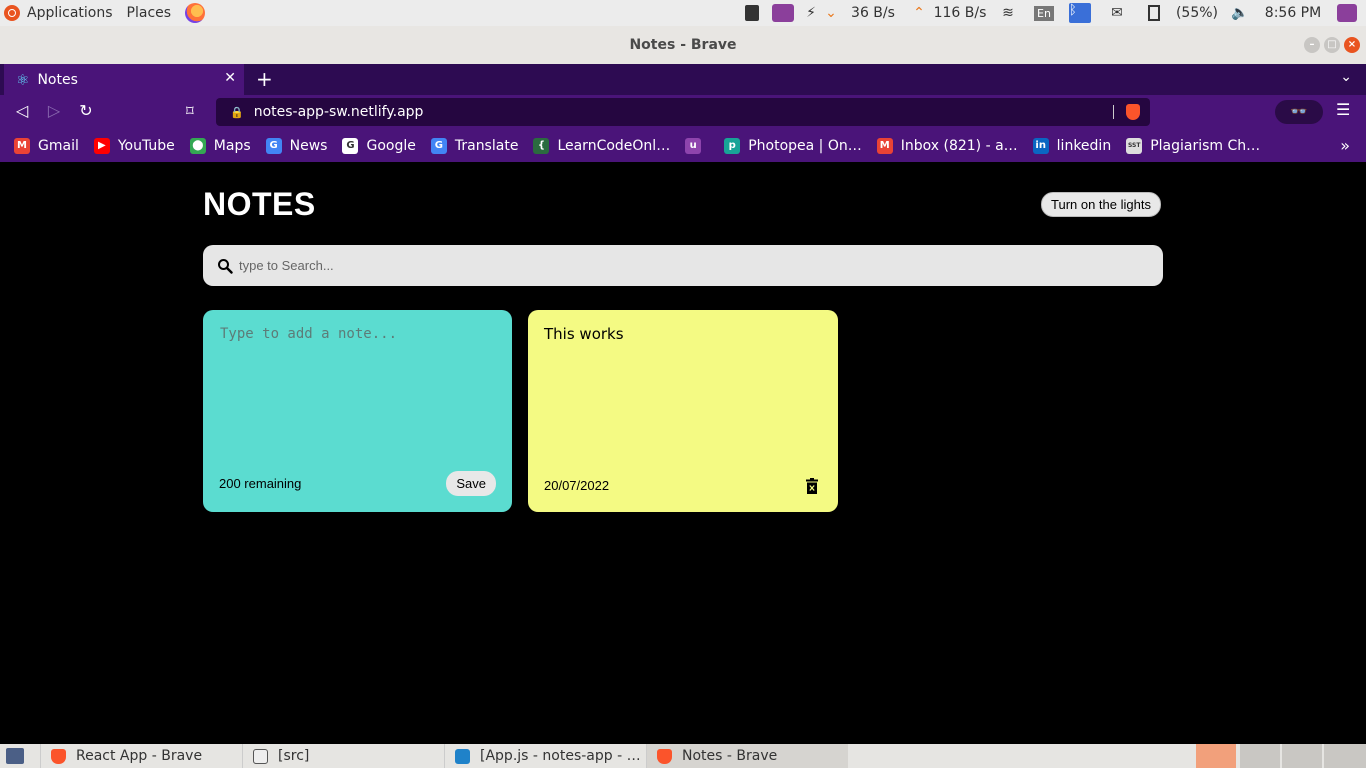 The image size is (1366, 768). What do you see at coordinates (697, 146) in the screenshot?
I see `bookmark-item: u` at bounding box center [697, 146].